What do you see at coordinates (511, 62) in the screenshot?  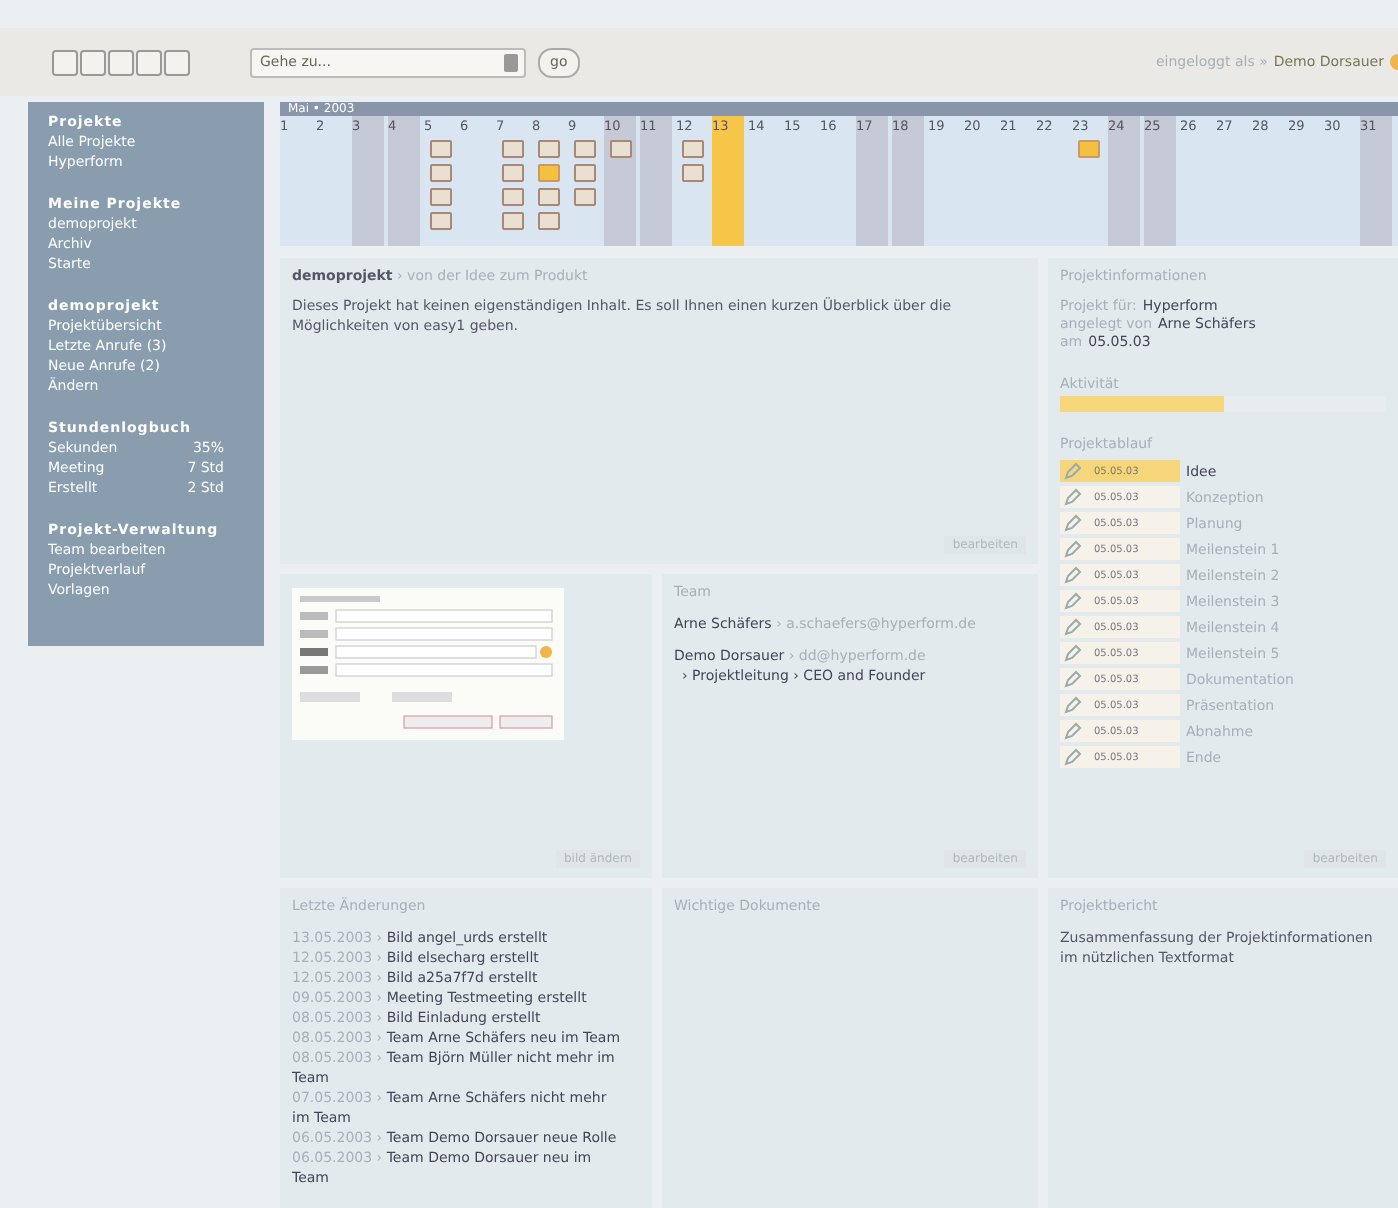 I see `dropdown-icon` at bounding box center [511, 62].